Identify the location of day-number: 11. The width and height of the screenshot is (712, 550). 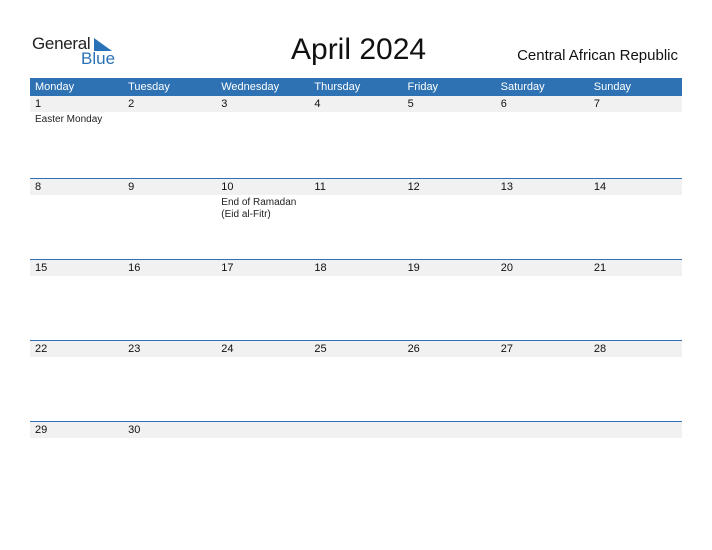
(320, 187).